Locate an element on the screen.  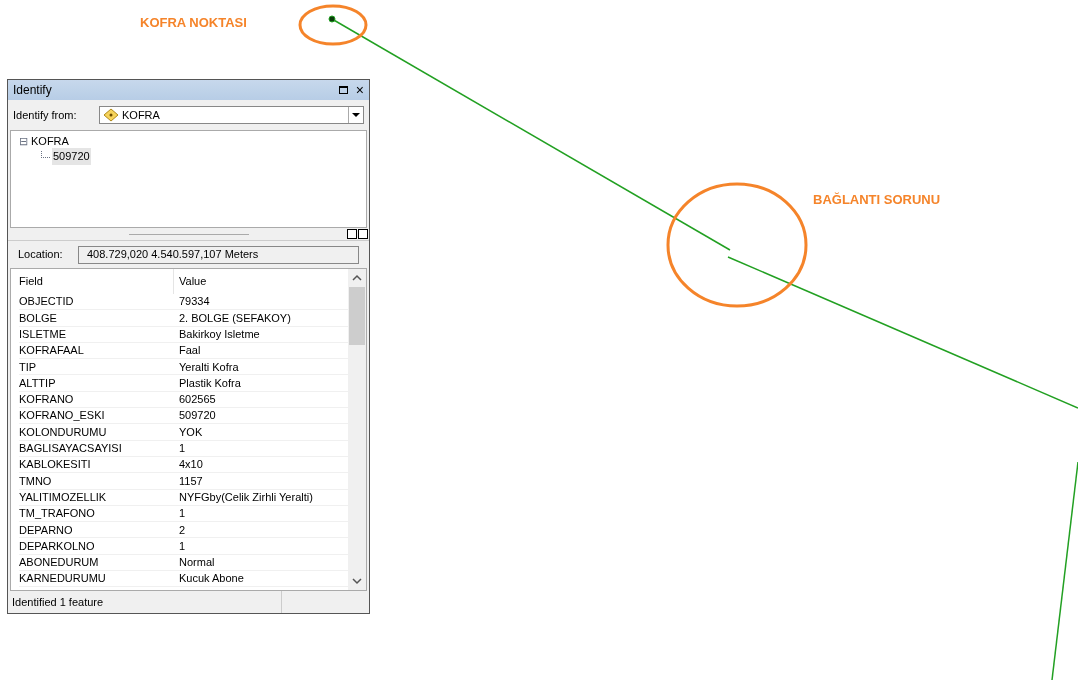
table-cell-text: OBJECTID is located at coordinates (47, 302).